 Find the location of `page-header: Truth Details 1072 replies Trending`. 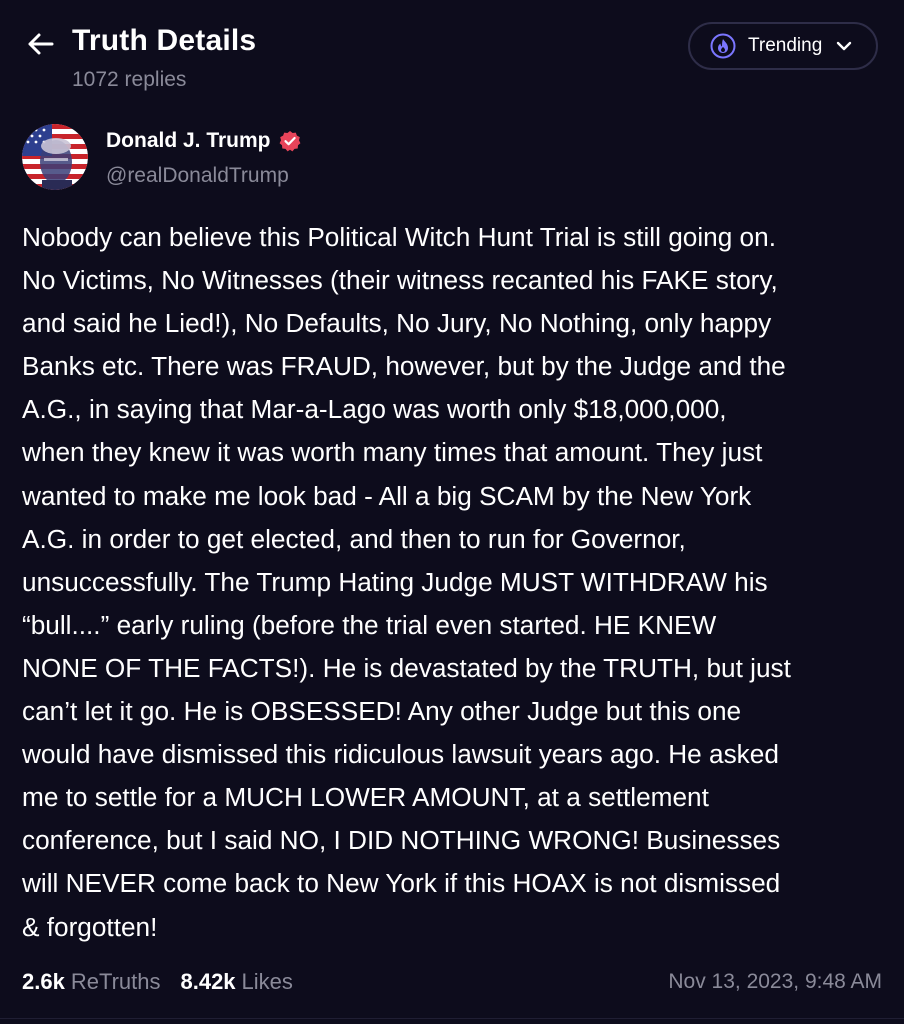

page-header: Truth Details 1072 replies Trending is located at coordinates (452, 55).